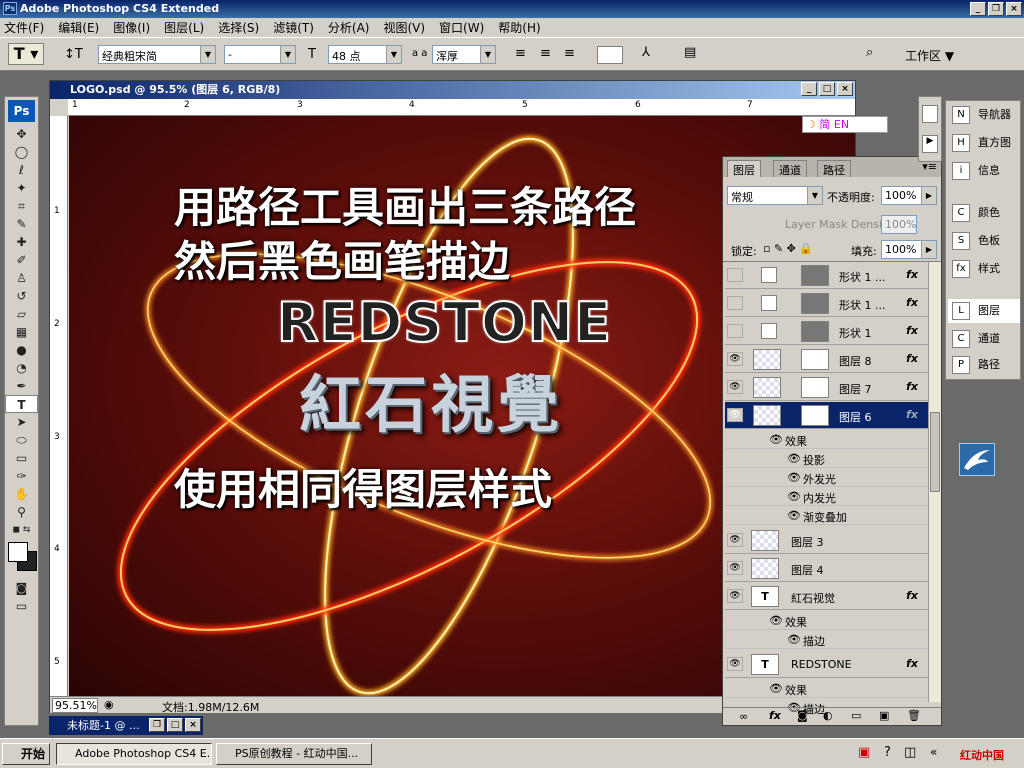  I want to click on layer-row: 👁 图层 3, so click(826, 540).